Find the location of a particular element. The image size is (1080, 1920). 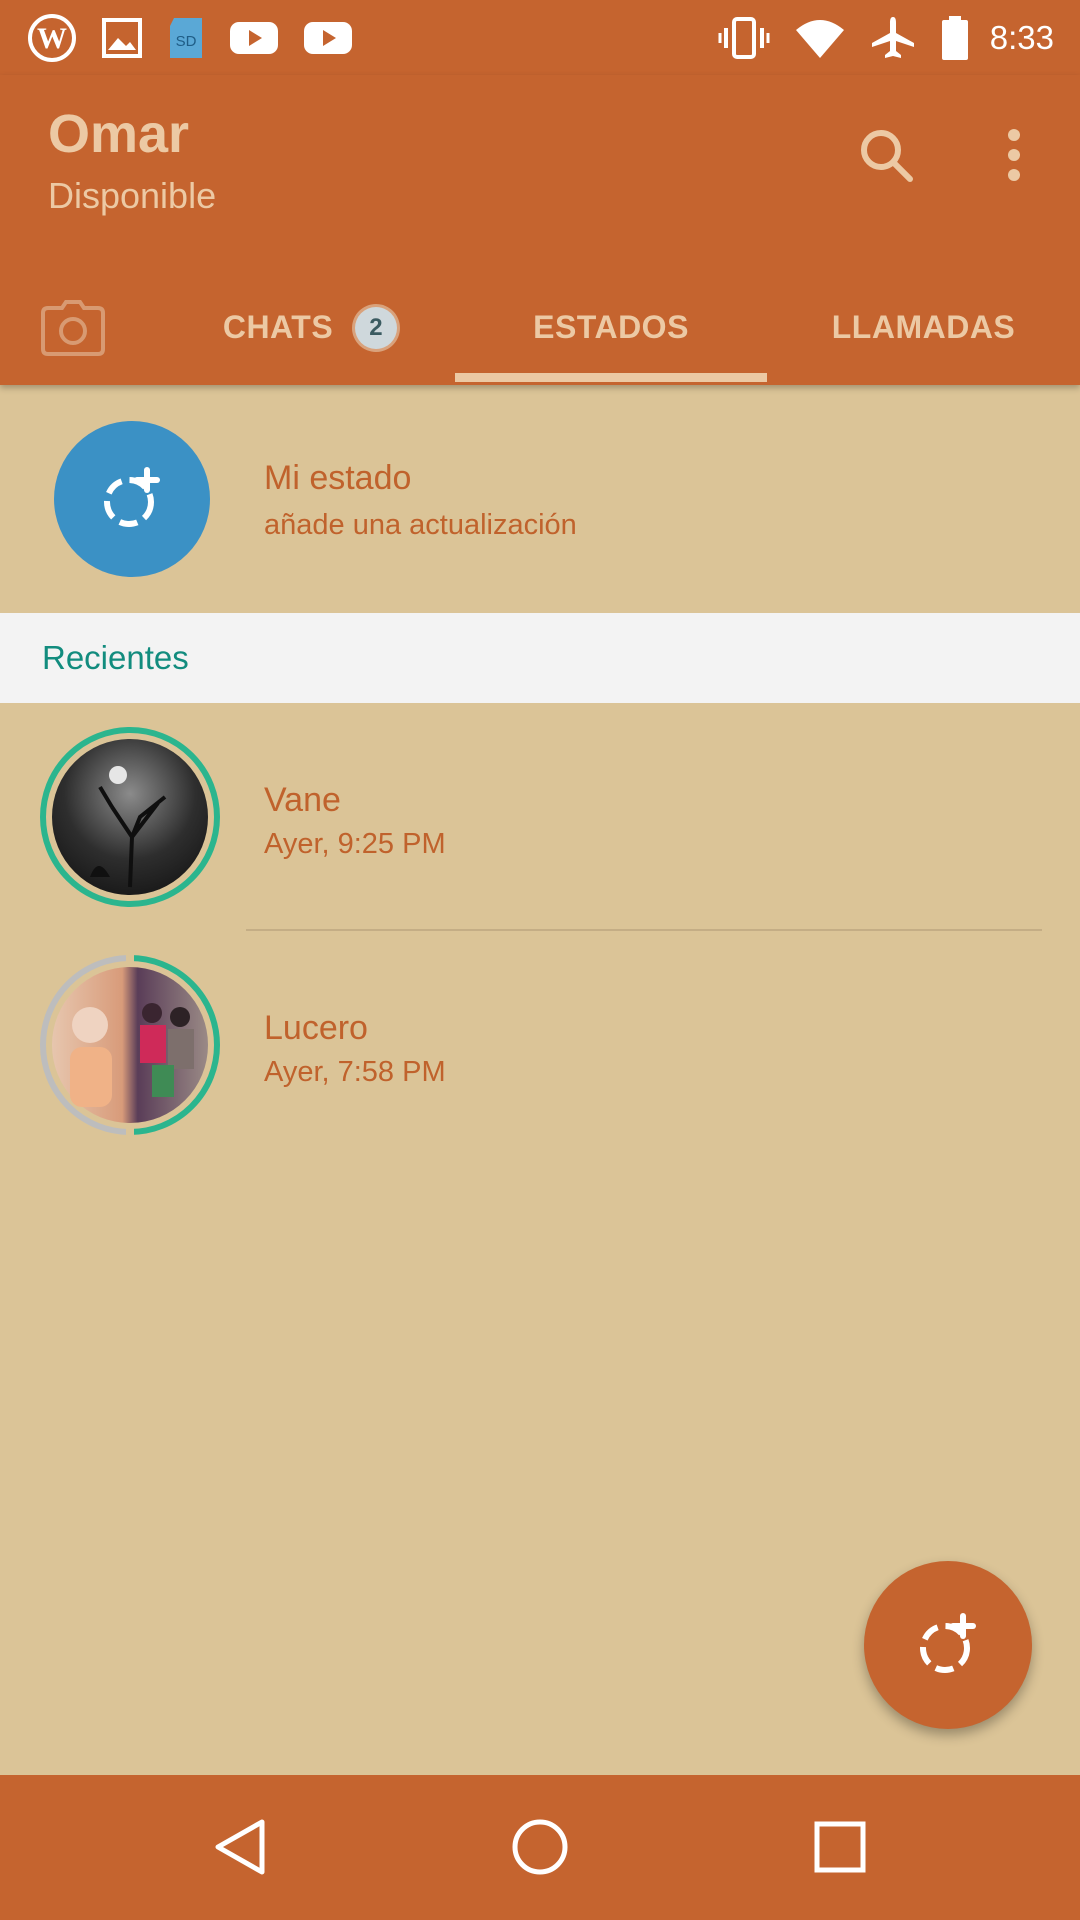

camera-icon is located at coordinates (72, 327).